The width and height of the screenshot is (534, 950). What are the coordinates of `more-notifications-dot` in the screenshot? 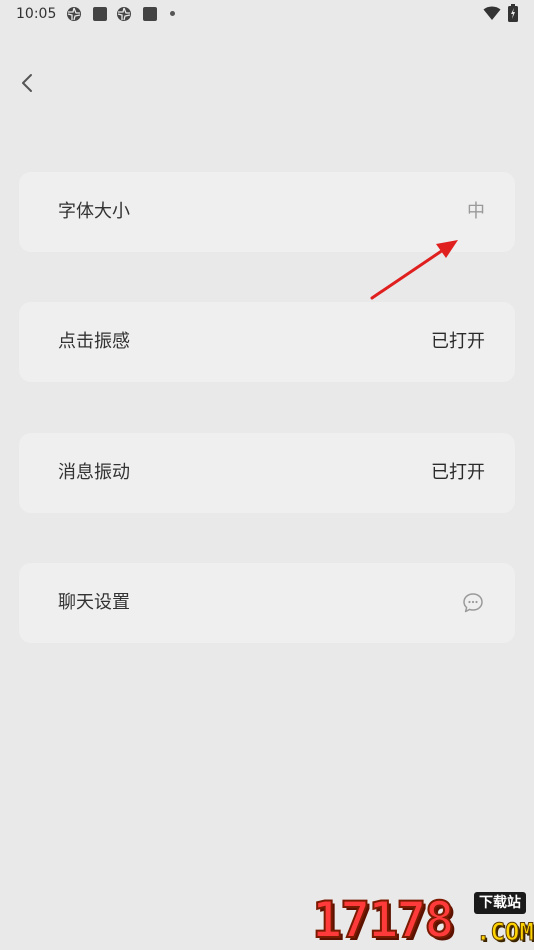 It's located at (172, 13).